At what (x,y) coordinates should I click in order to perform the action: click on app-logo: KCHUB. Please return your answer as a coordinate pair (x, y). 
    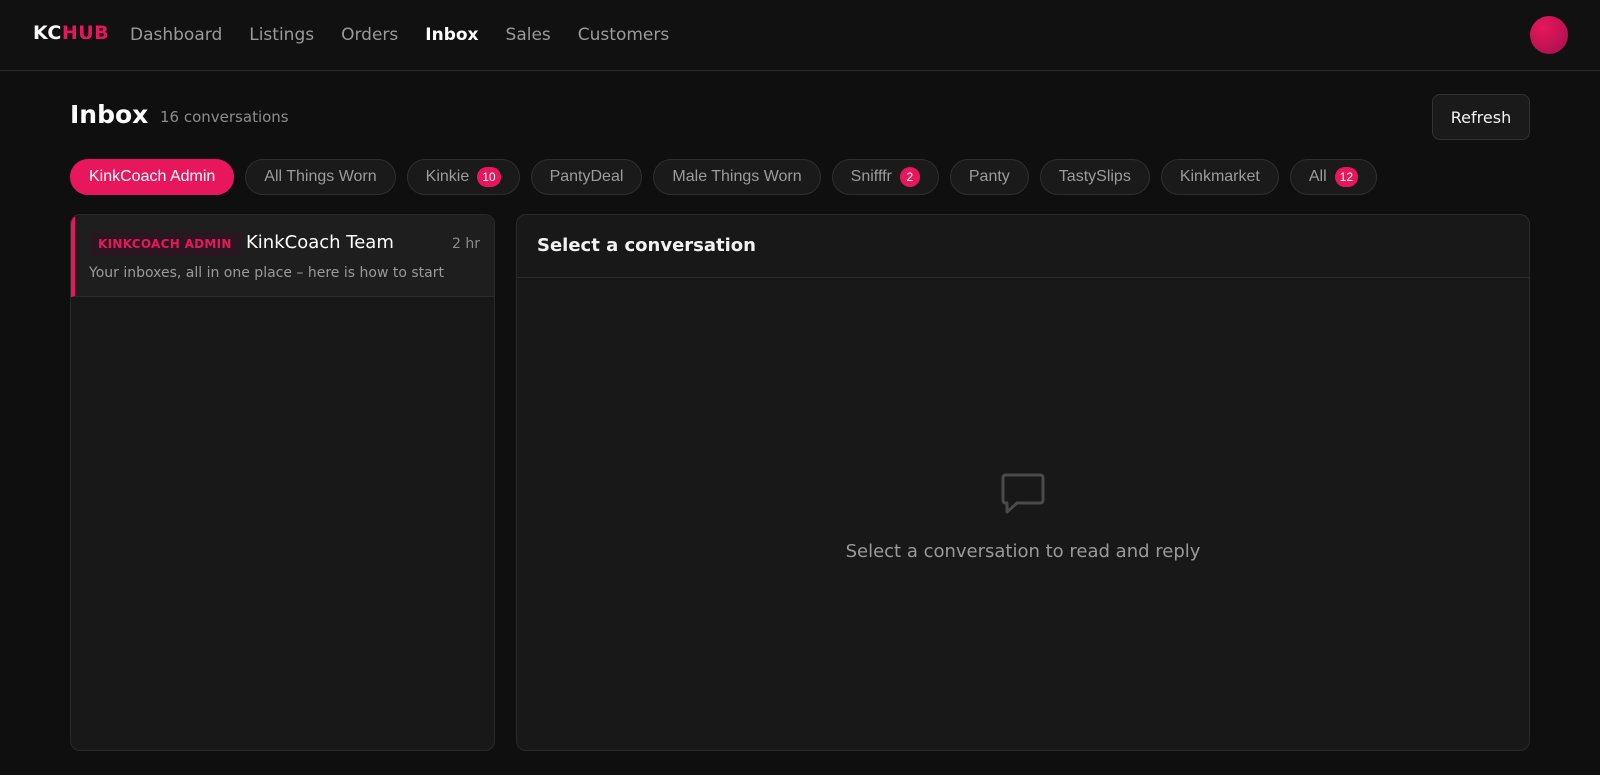
    Looking at the image, I should click on (71, 33).